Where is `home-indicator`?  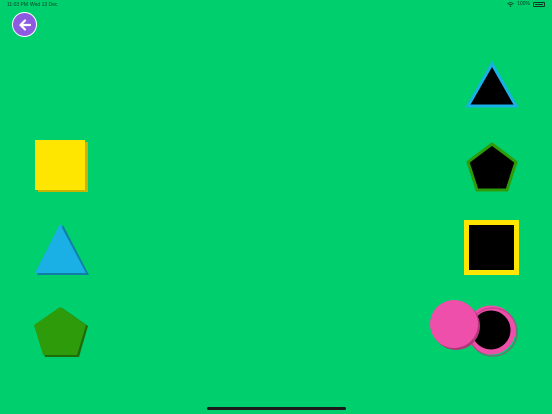
home-indicator is located at coordinates (276, 408).